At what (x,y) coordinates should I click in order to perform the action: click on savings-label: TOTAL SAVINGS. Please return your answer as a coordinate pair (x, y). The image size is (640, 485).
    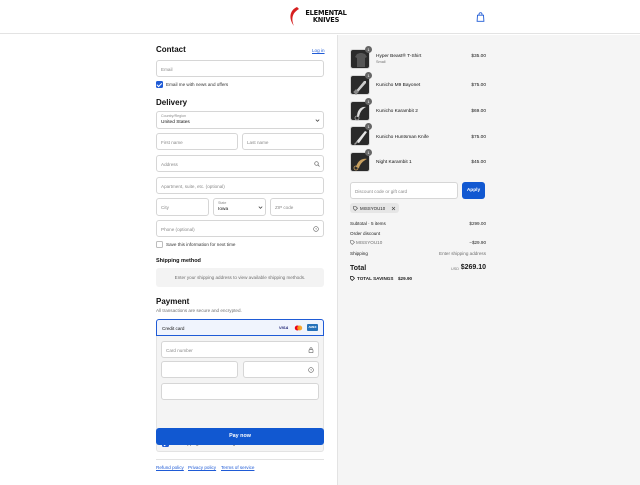
    Looking at the image, I should click on (375, 278).